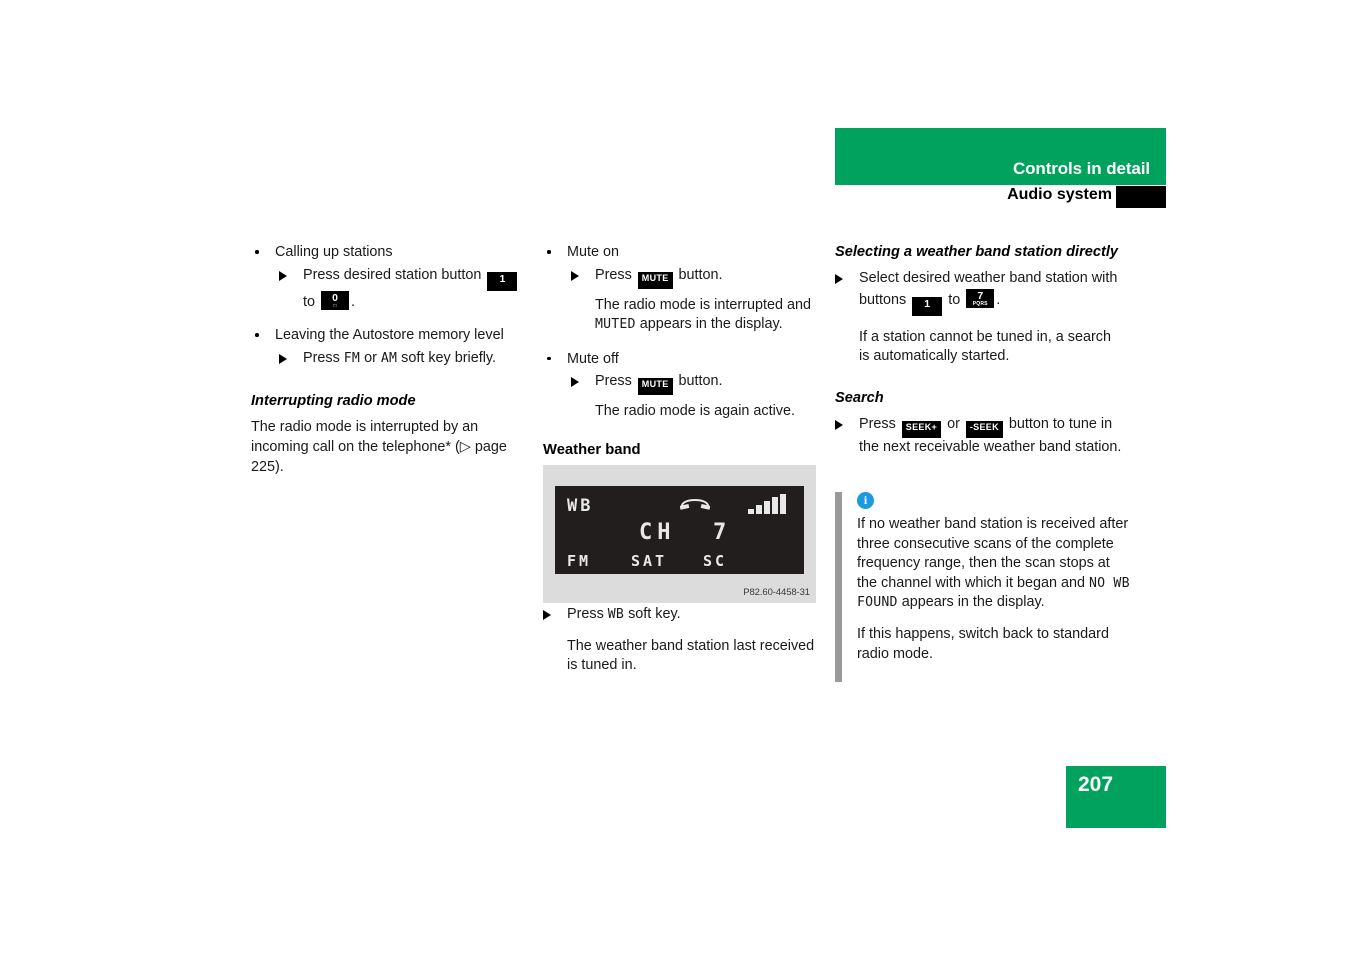  I want to click on press-station-button-text: Press desired station button, so click(392, 274).